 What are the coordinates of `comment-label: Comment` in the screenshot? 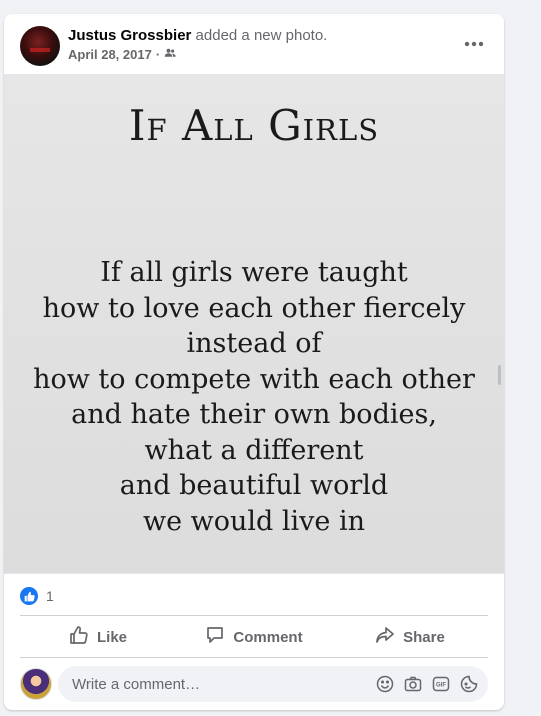 It's located at (268, 637).